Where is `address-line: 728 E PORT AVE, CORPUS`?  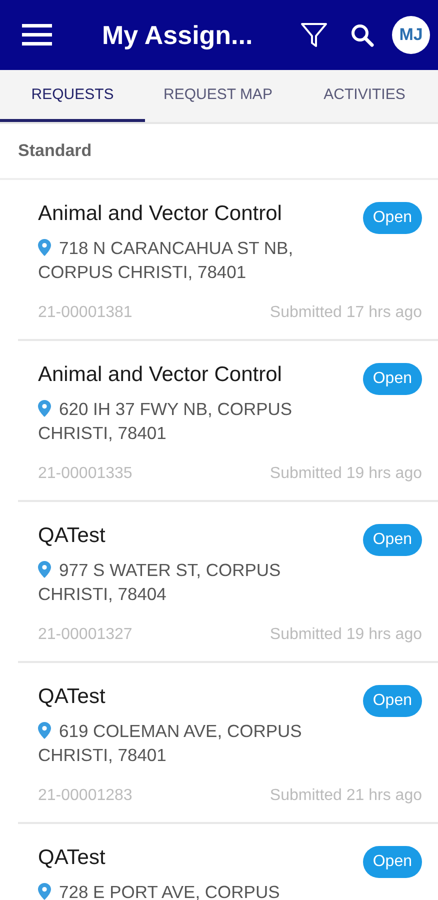 address-line: 728 E PORT AVE, CORPUS is located at coordinates (169, 891).